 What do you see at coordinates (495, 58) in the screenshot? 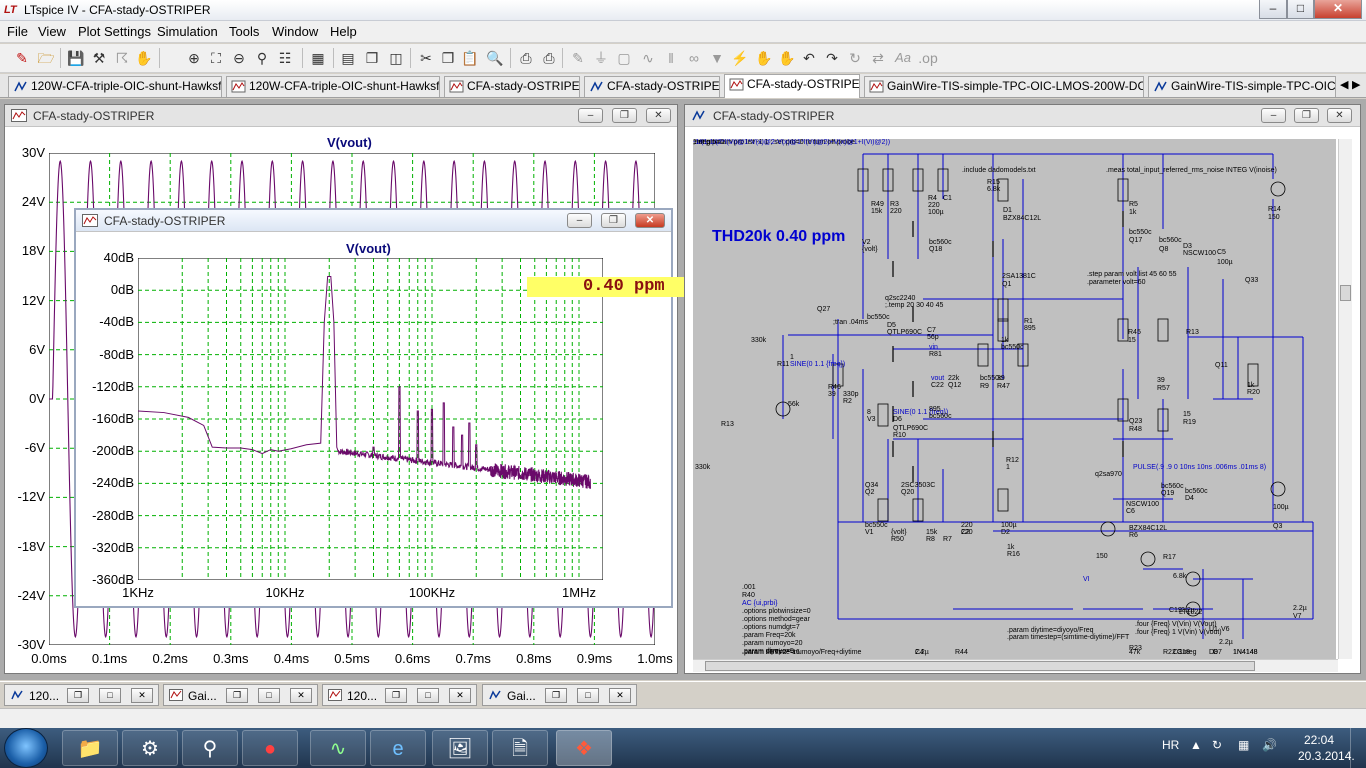
I see `find-icon: 🔍` at bounding box center [495, 58].